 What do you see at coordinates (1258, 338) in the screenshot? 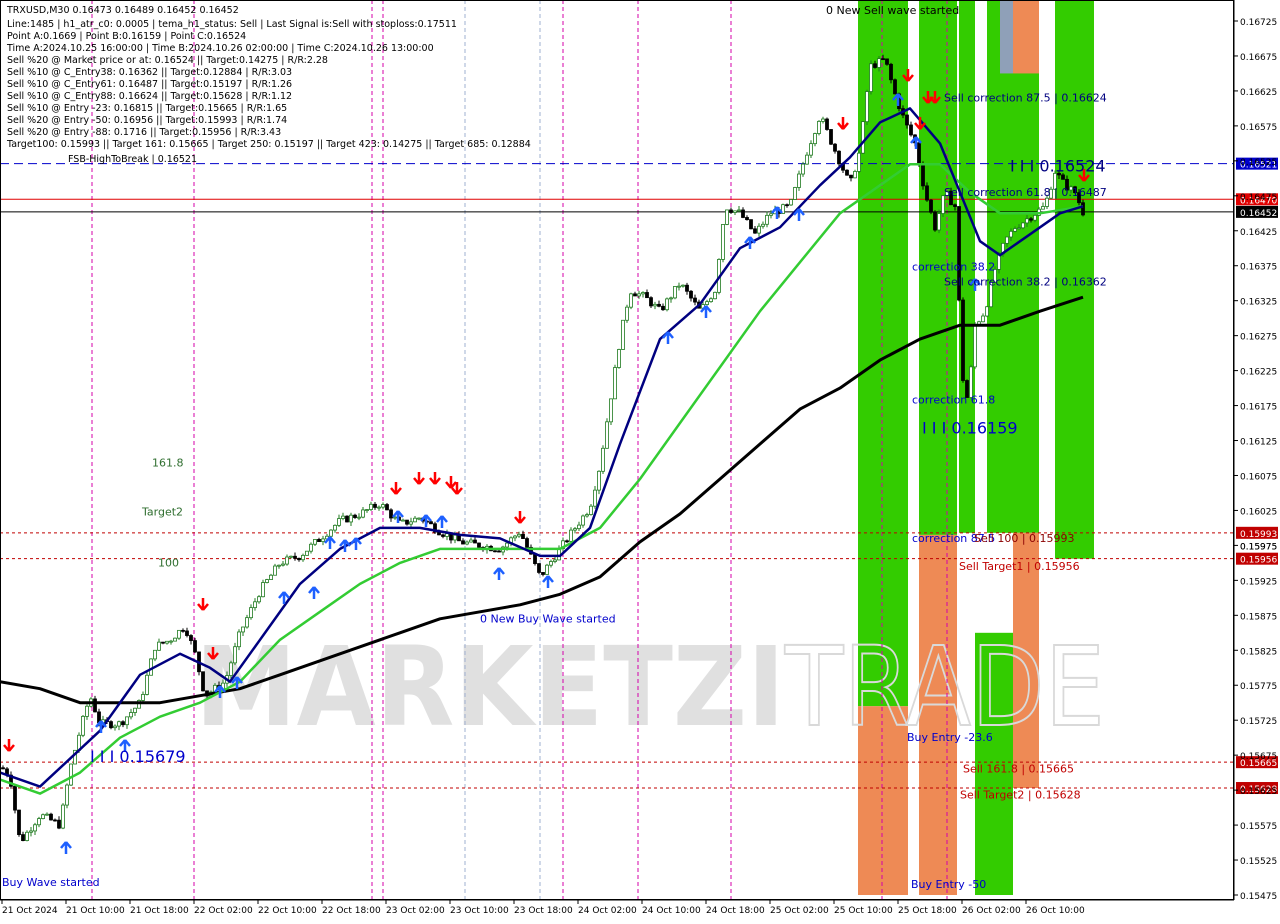
I see `y-tick-label: 0.16275` at bounding box center [1258, 338].